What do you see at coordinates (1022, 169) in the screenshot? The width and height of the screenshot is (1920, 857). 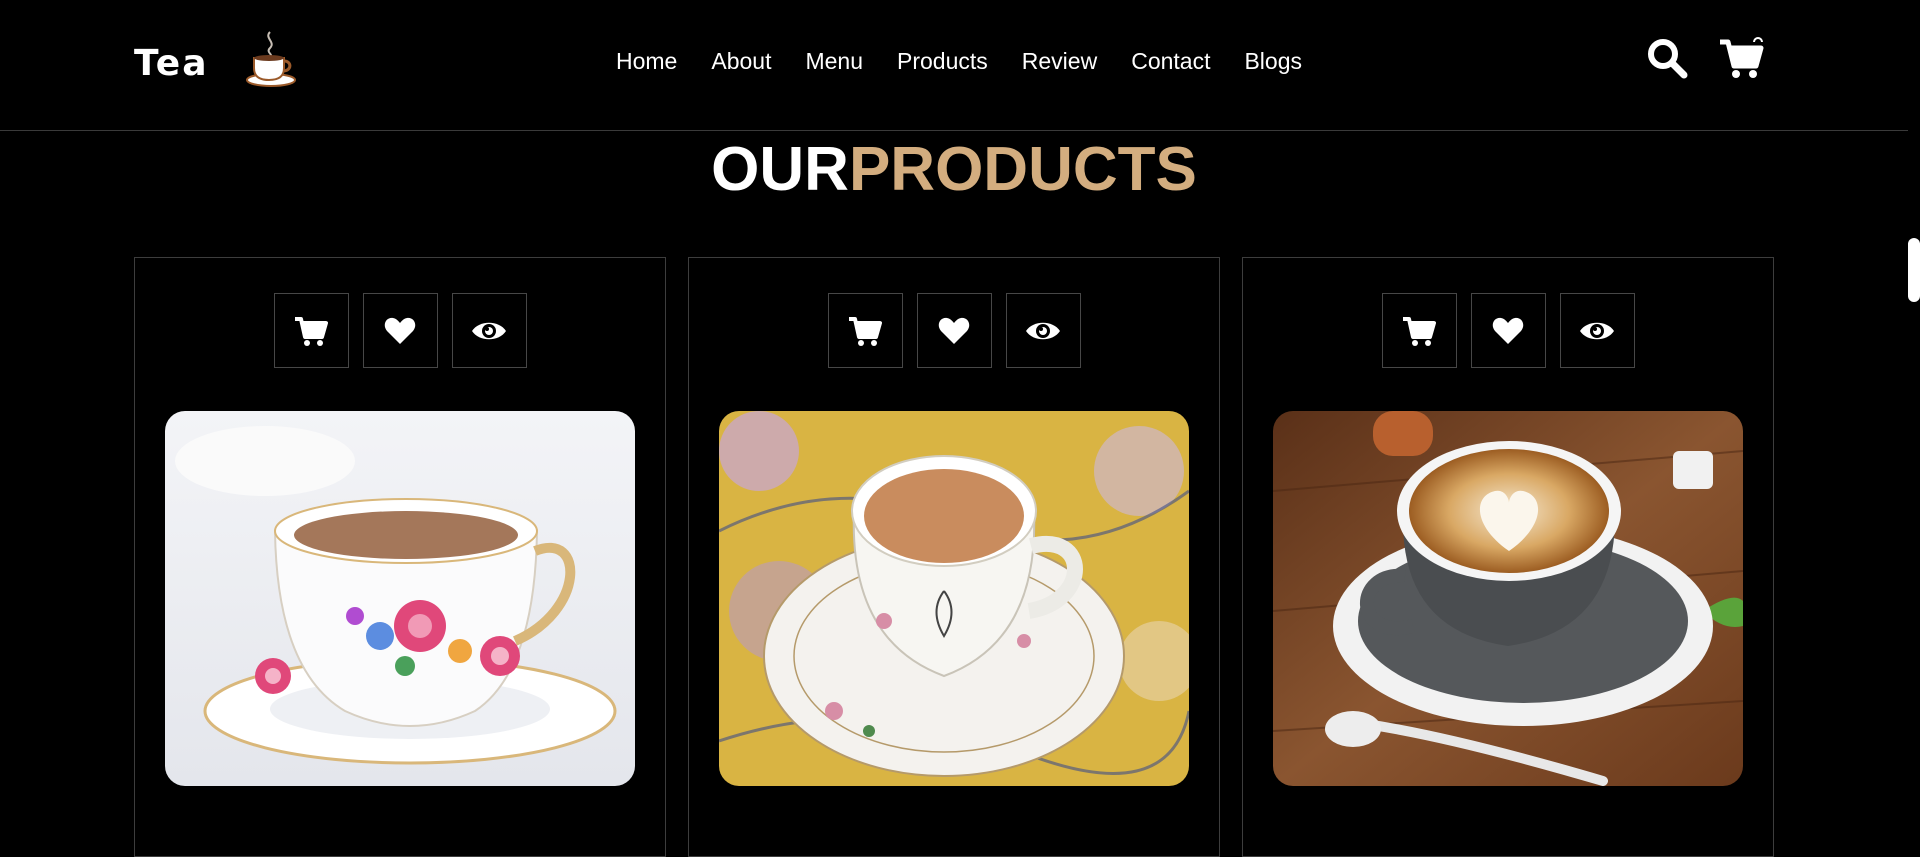 I see `section-title-part2: PRODUCTS` at bounding box center [1022, 169].